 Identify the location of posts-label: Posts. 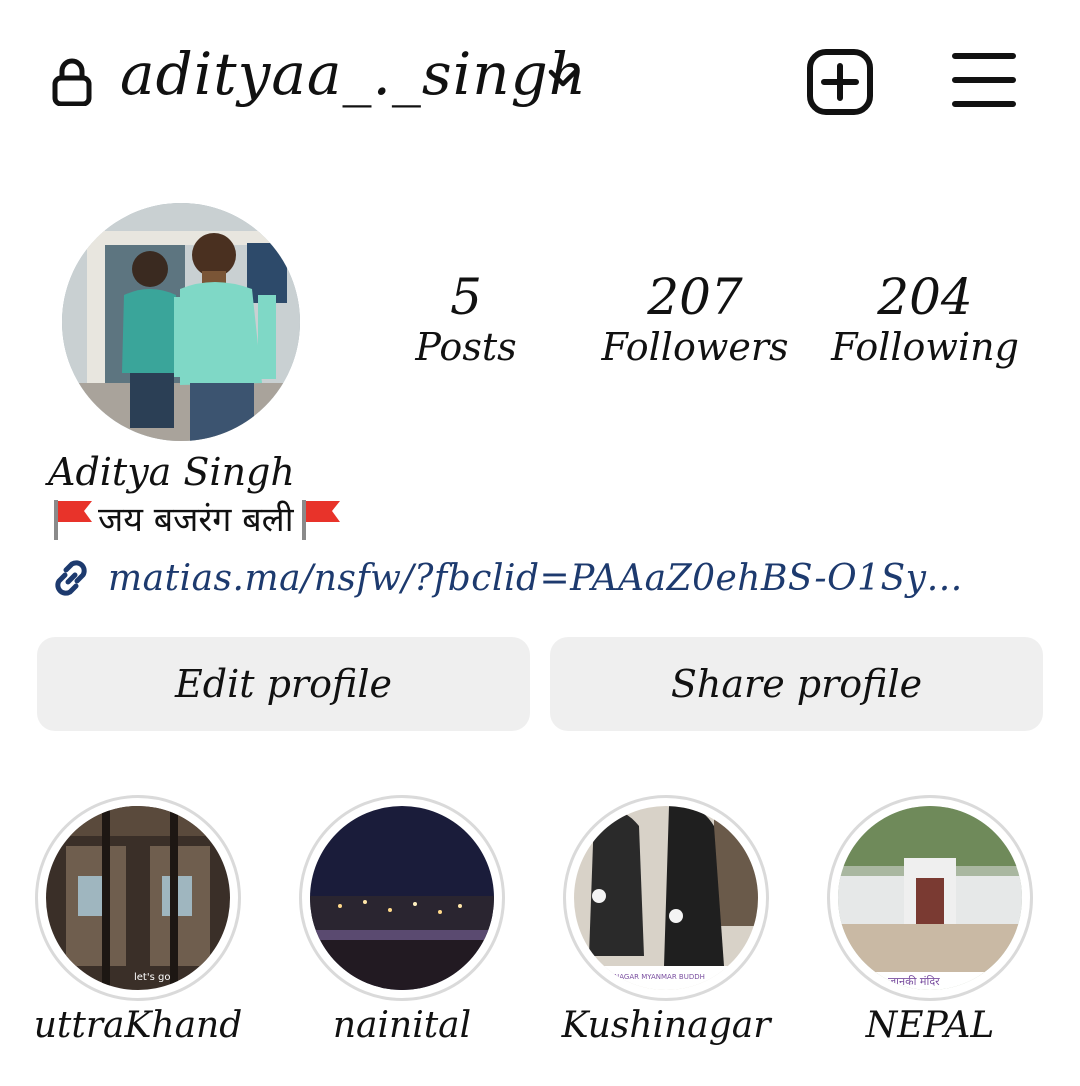
(466, 347).